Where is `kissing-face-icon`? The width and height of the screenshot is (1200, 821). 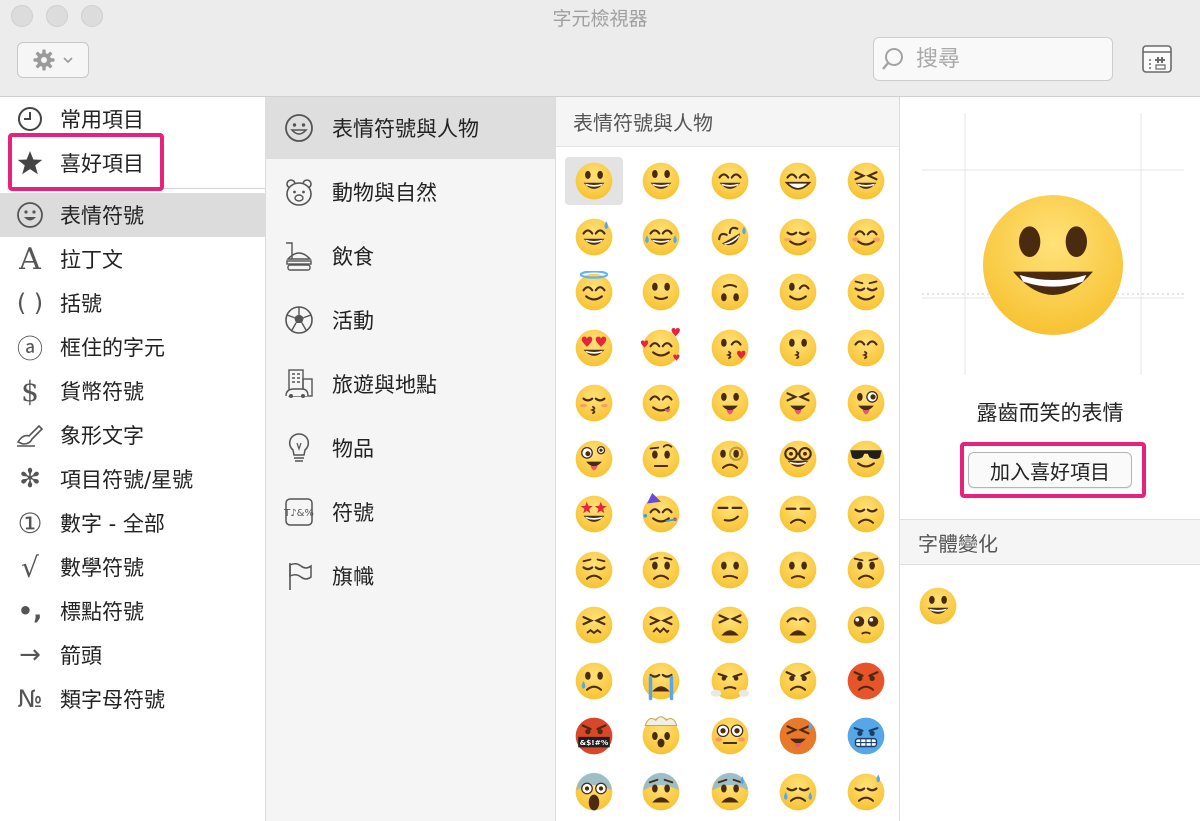 kissing-face-icon is located at coordinates (798, 348).